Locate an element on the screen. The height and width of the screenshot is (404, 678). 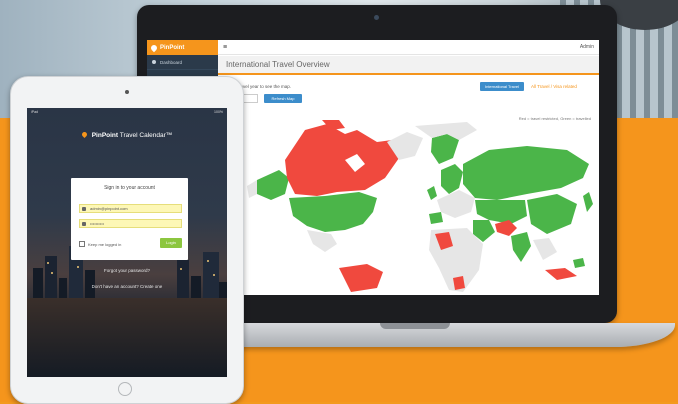
status-bar: iPad 100% is located at coordinates (127, 113).